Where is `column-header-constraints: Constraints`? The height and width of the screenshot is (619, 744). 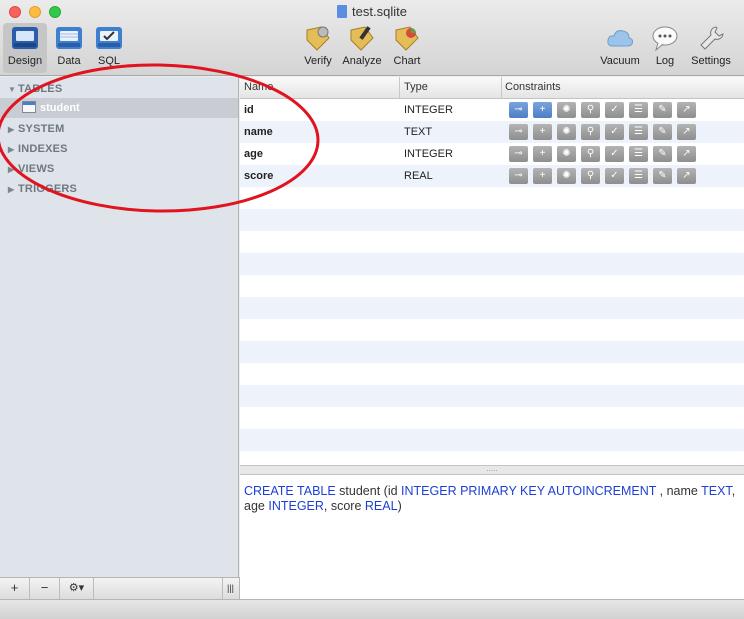 column-header-constraints: Constraints is located at coordinates (533, 87).